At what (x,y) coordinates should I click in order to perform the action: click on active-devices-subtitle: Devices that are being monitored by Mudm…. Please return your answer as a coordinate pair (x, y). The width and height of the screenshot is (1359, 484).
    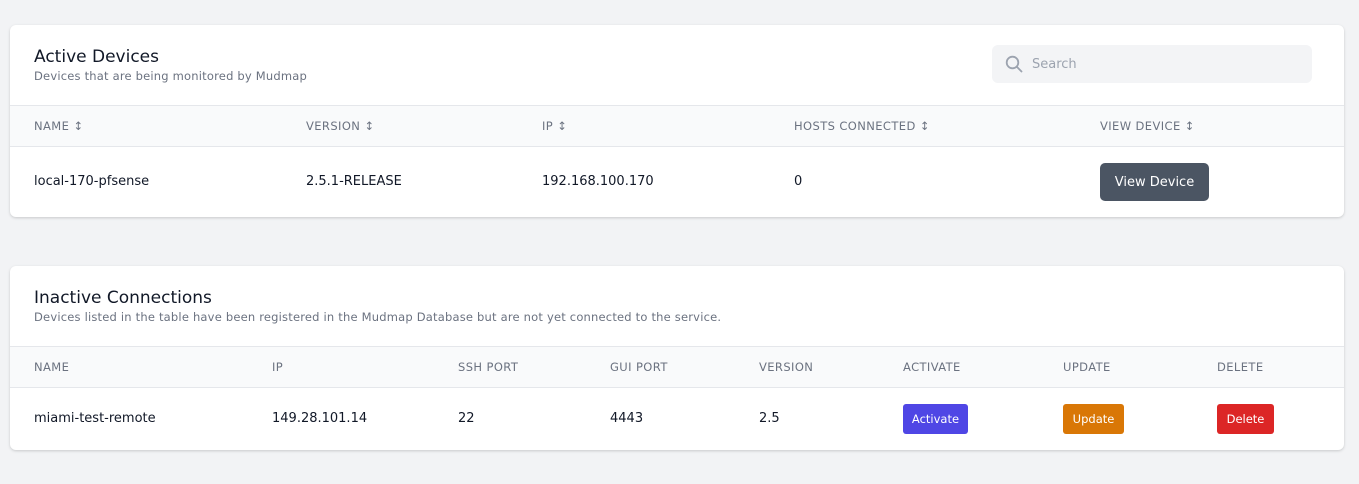
    Looking at the image, I should click on (171, 76).